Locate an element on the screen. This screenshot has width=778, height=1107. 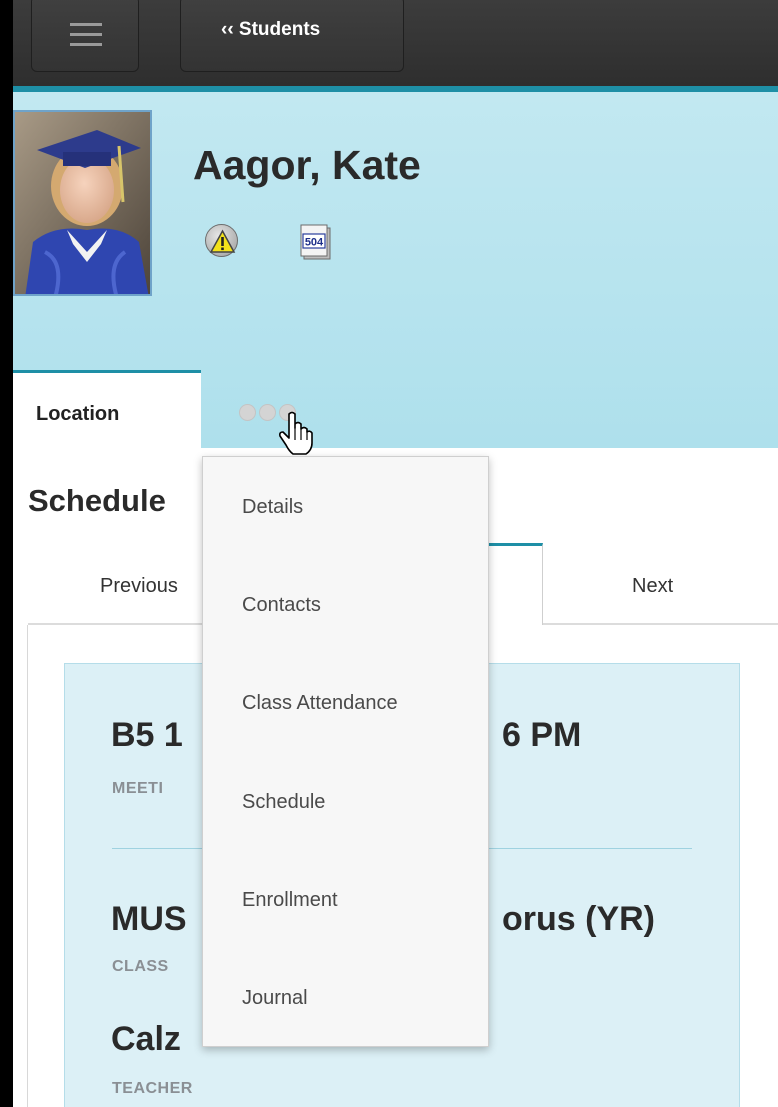
student-name: Aagor, Kate is located at coordinates (307, 165).